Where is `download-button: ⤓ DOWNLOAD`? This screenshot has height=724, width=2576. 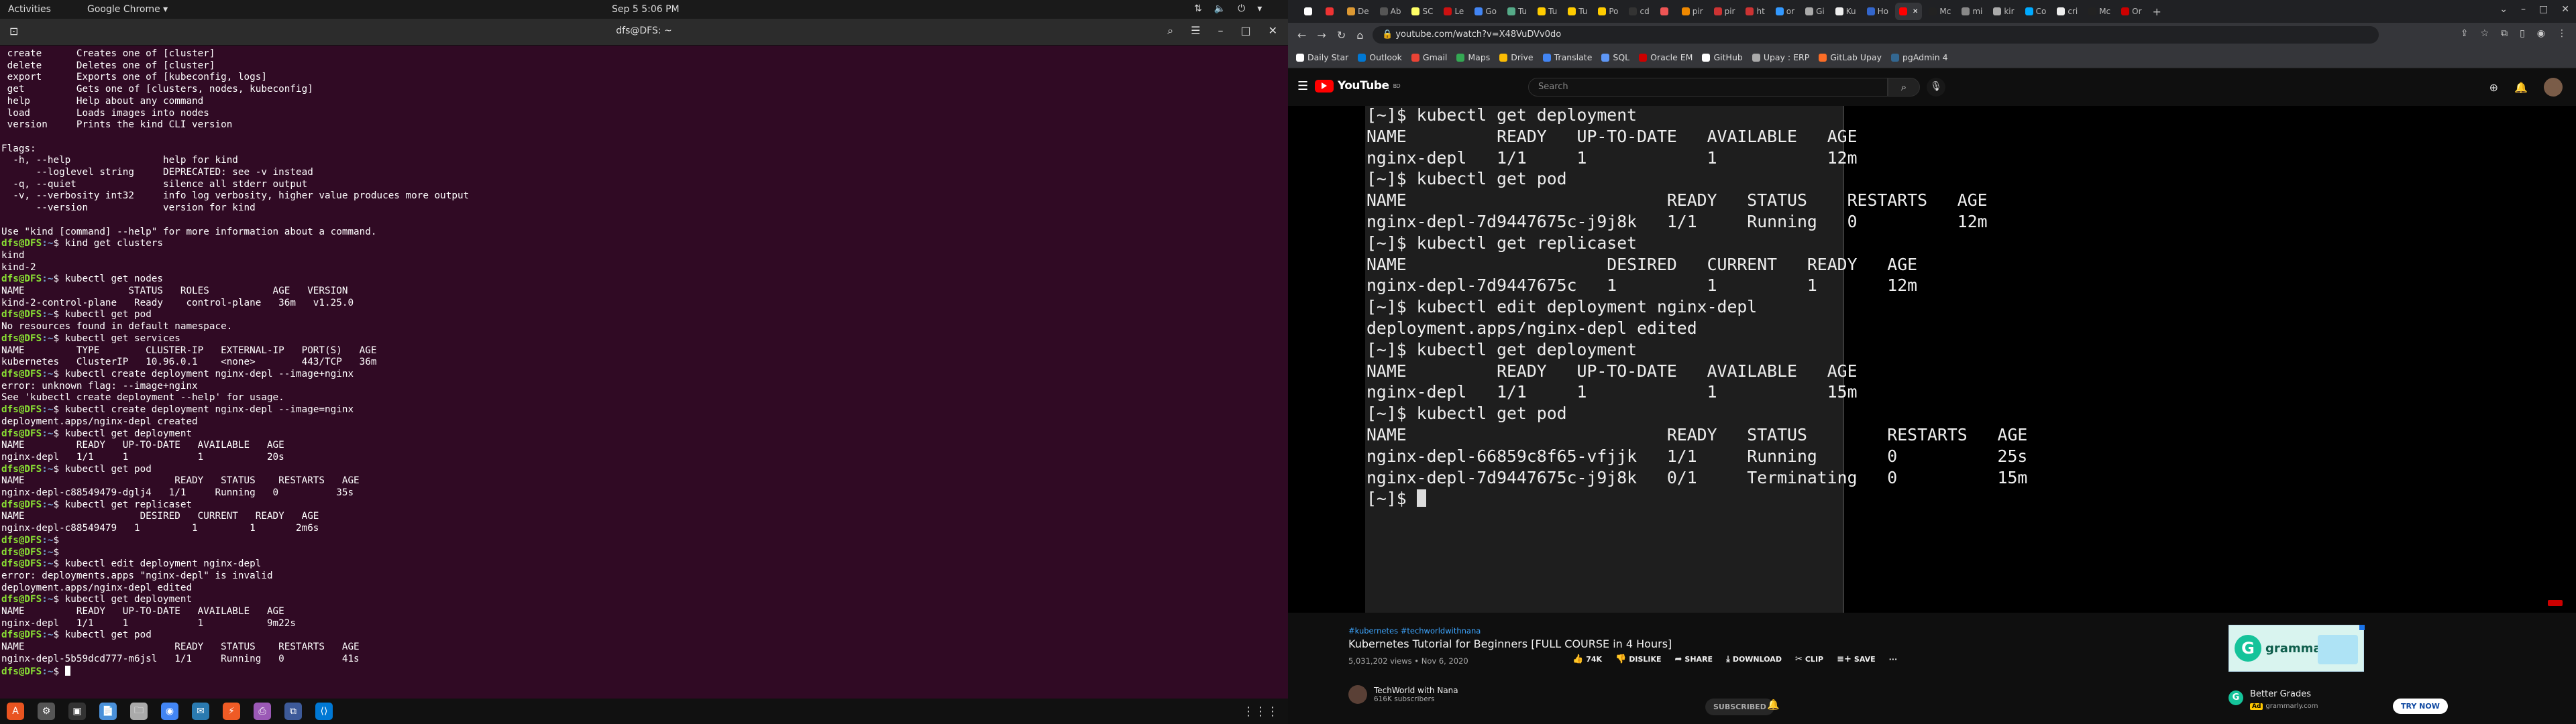 download-button: ⤓ DOWNLOAD is located at coordinates (1754, 659).